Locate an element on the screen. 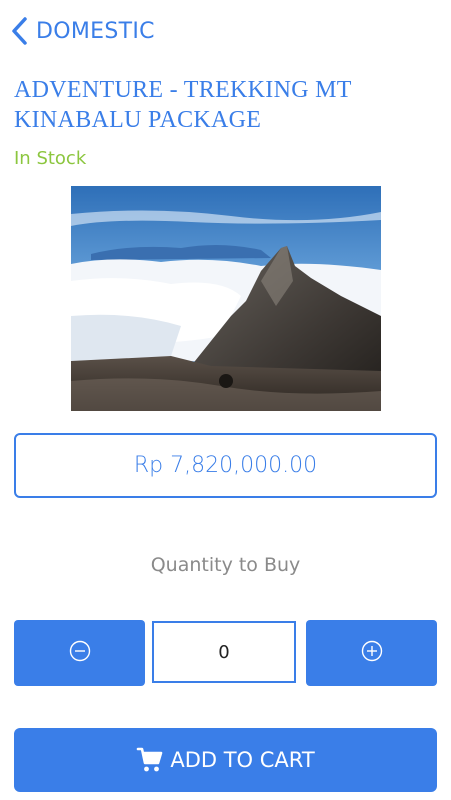 The image size is (451, 800). quantity-label: Quantity to Buy is located at coordinates (225, 565).